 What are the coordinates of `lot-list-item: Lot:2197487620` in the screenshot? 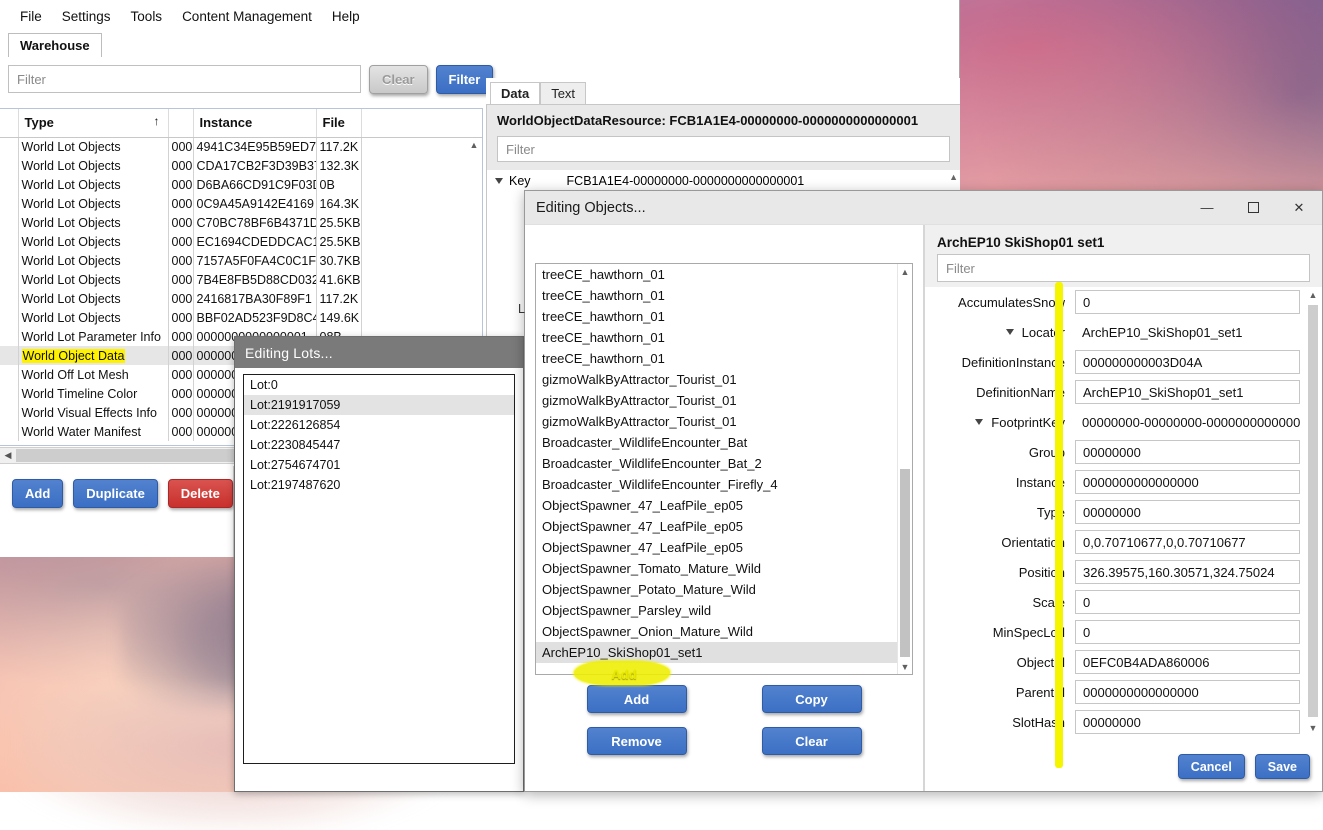 It's located at (379, 485).